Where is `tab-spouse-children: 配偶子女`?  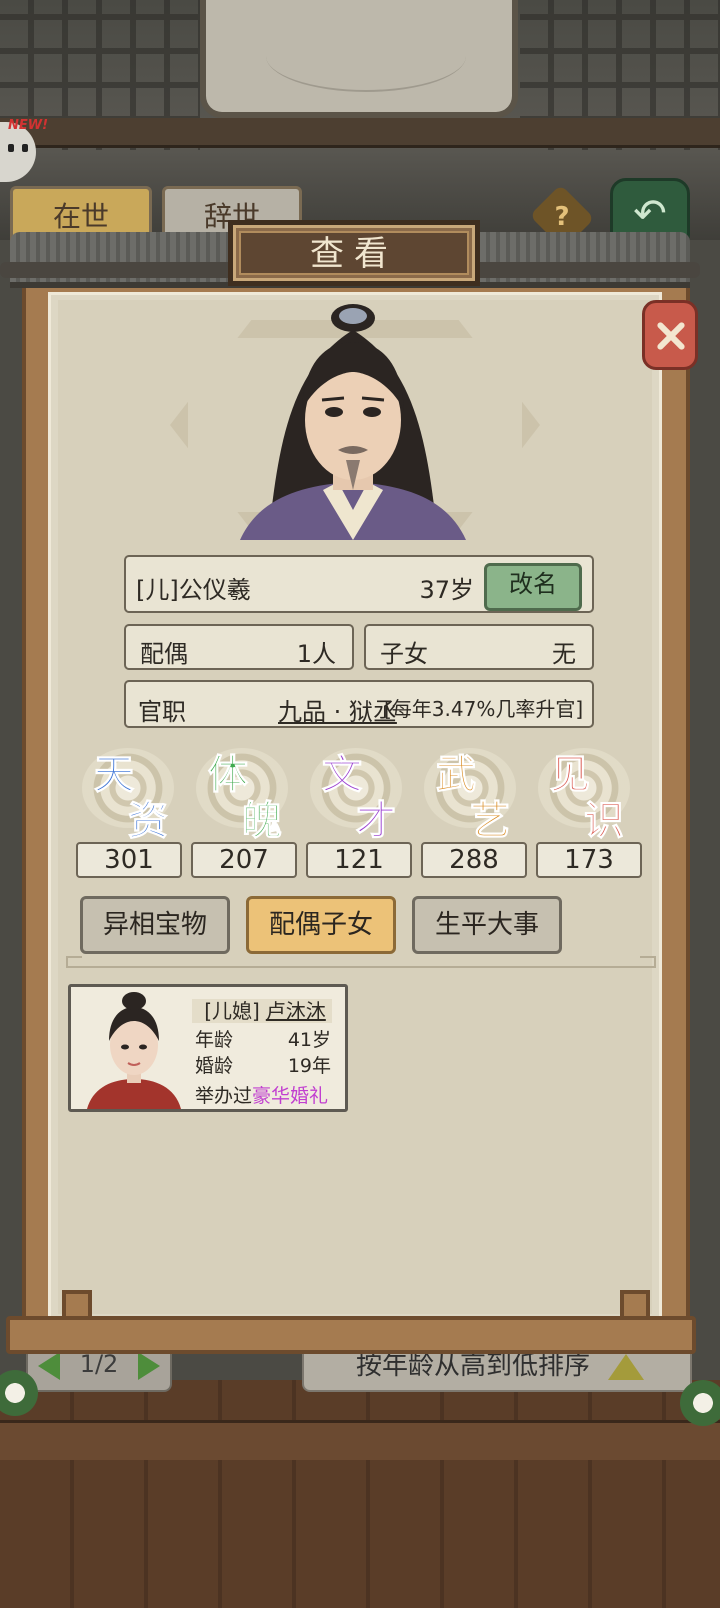
tab-spouse-children: 配偶子女 is located at coordinates (321, 925).